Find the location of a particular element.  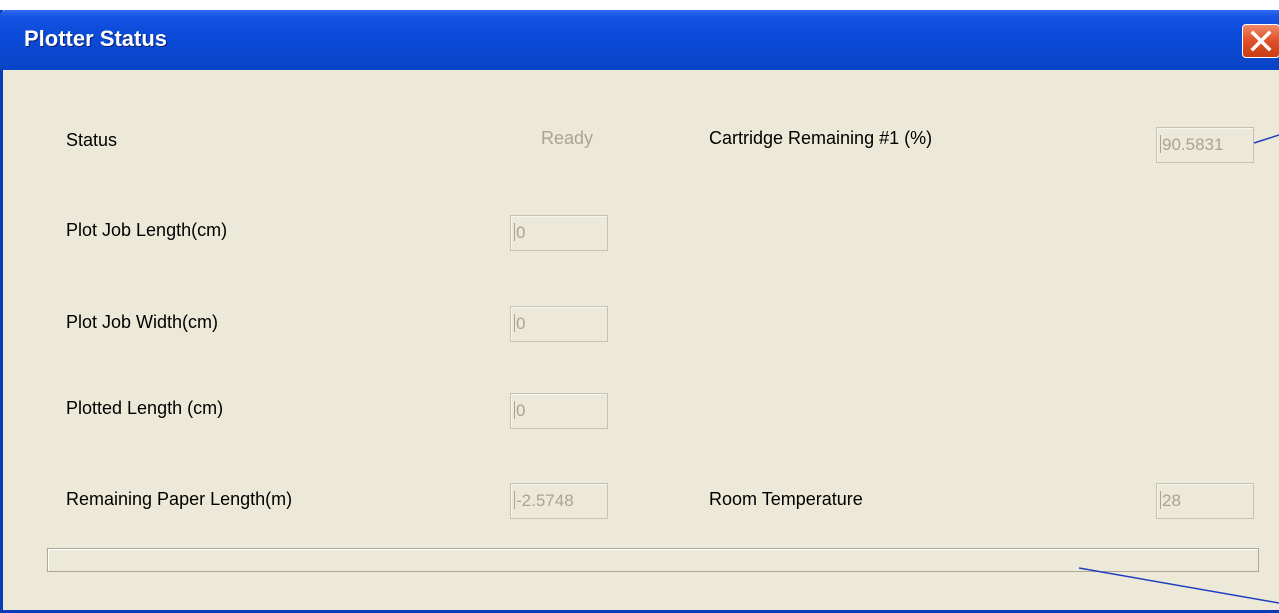

window-title: Plotter Status is located at coordinates (96, 38).